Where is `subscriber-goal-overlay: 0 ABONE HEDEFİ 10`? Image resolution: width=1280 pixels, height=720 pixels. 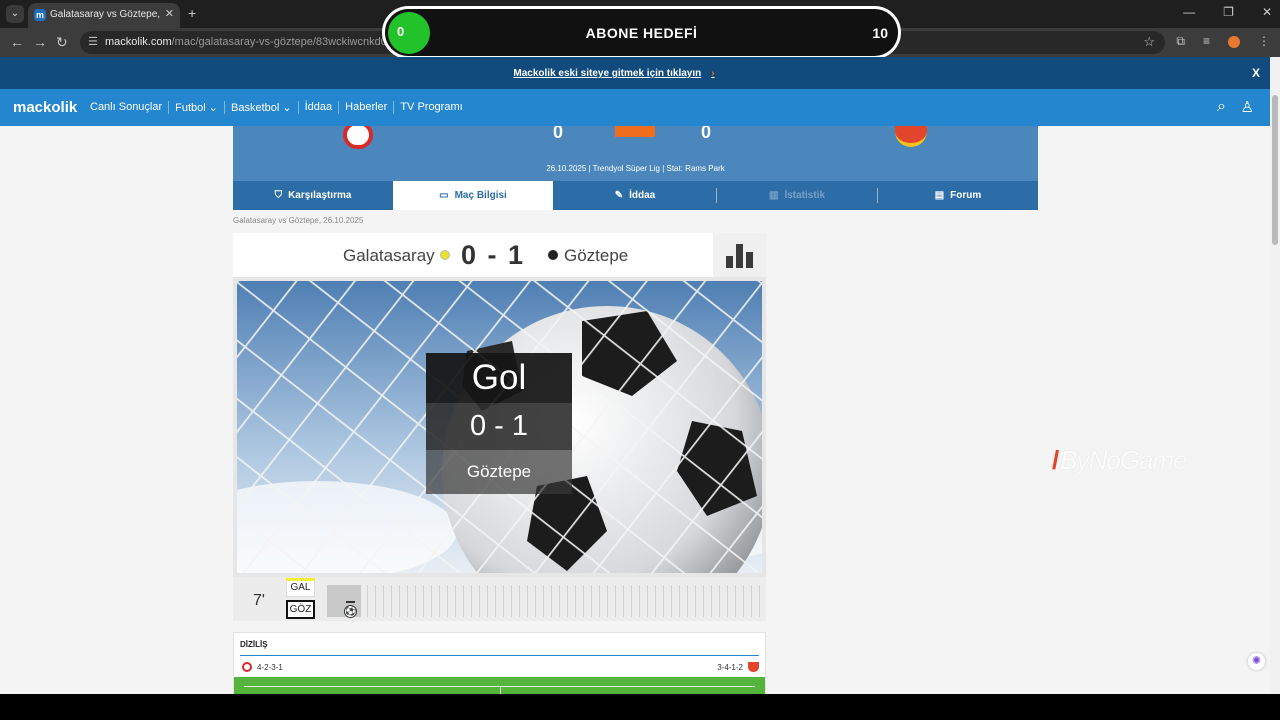 subscriber-goal-overlay: 0 ABONE HEDEFİ 10 is located at coordinates (641, 32).